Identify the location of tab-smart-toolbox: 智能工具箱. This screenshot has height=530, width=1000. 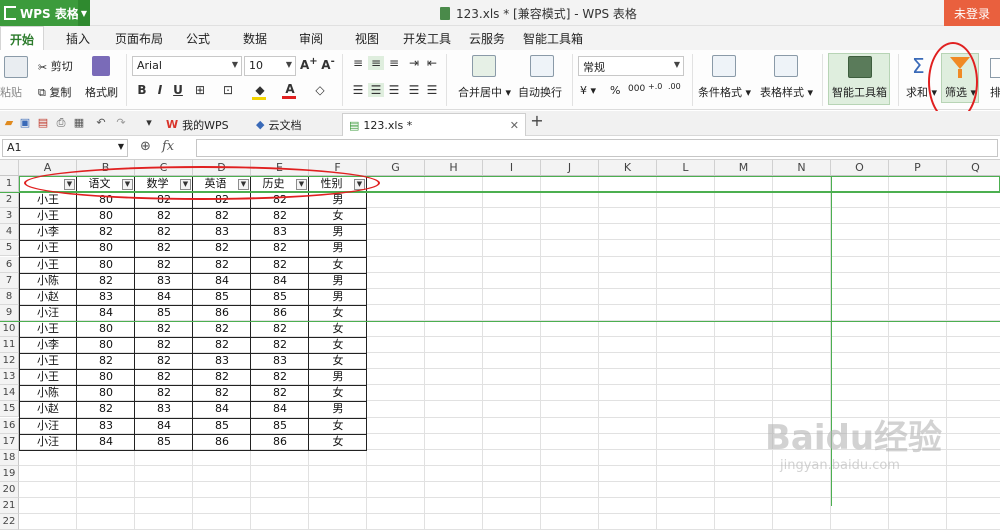
(553, 38).